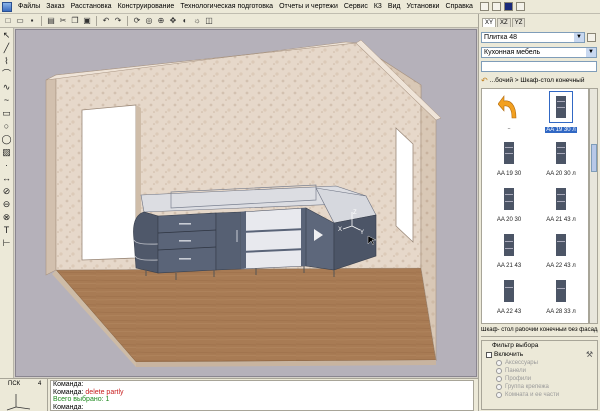  I want to click on arc-icon: ⌒, so click(7, 74).